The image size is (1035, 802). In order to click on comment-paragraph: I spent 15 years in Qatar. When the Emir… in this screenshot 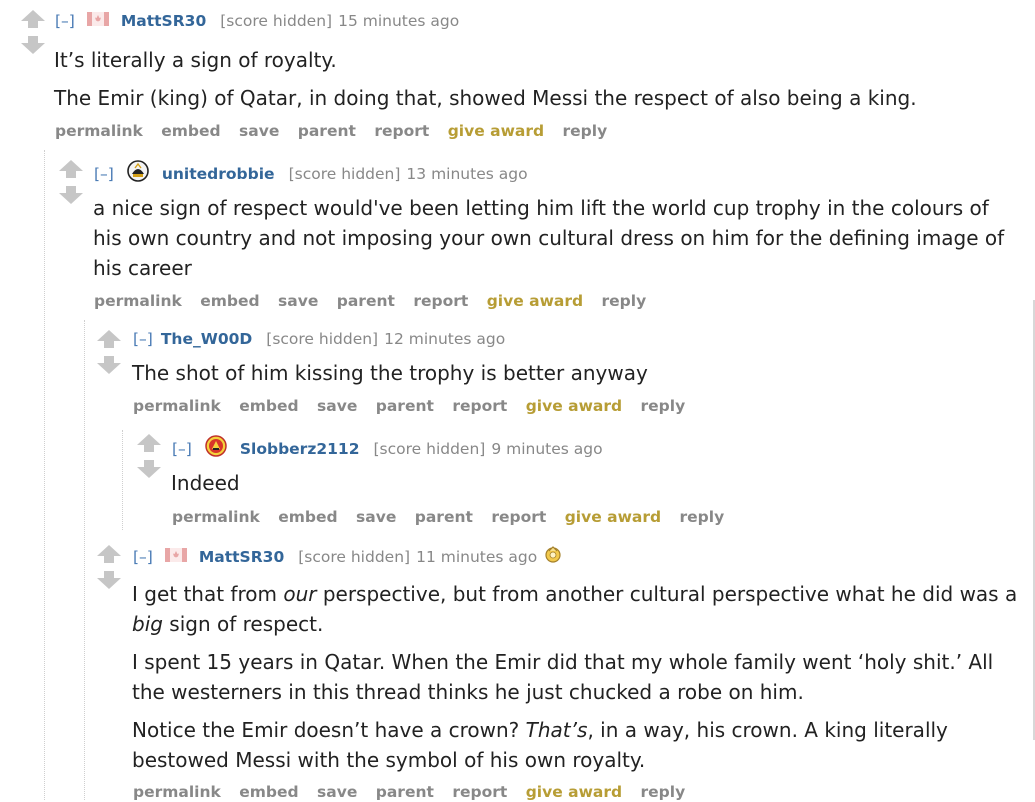, I will do `click(563, 677)`.